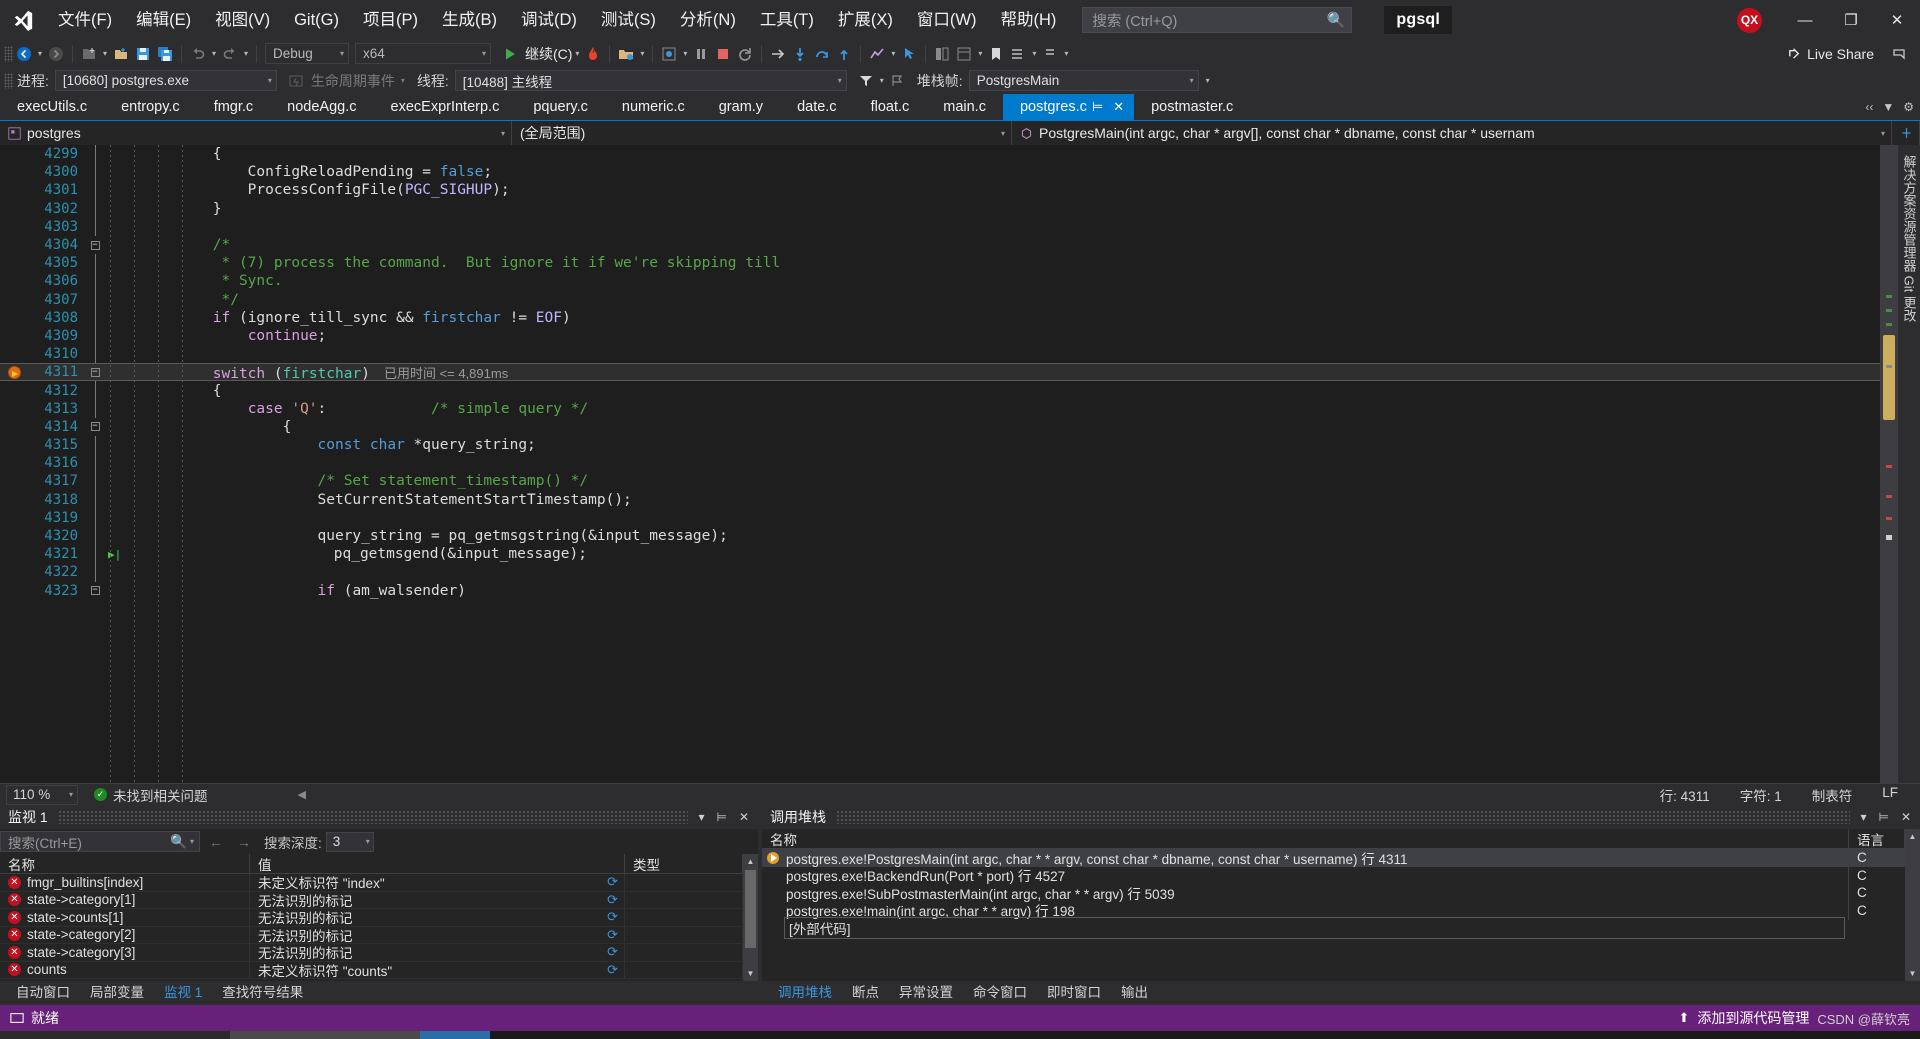  Describe the element at coordinates (216, 842) in the screenshot. I see `search-prev-icon: ←` at that location.